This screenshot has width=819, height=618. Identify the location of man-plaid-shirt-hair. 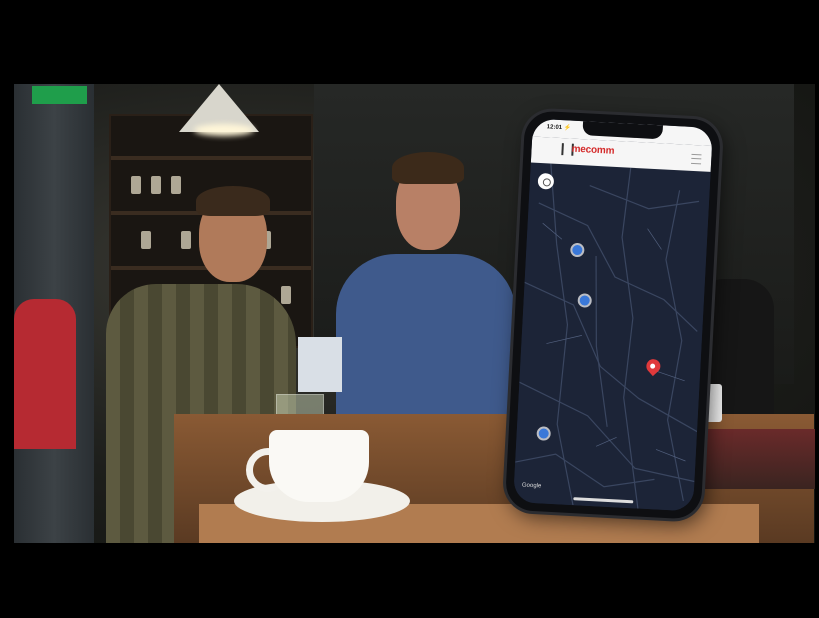
(233, 201).